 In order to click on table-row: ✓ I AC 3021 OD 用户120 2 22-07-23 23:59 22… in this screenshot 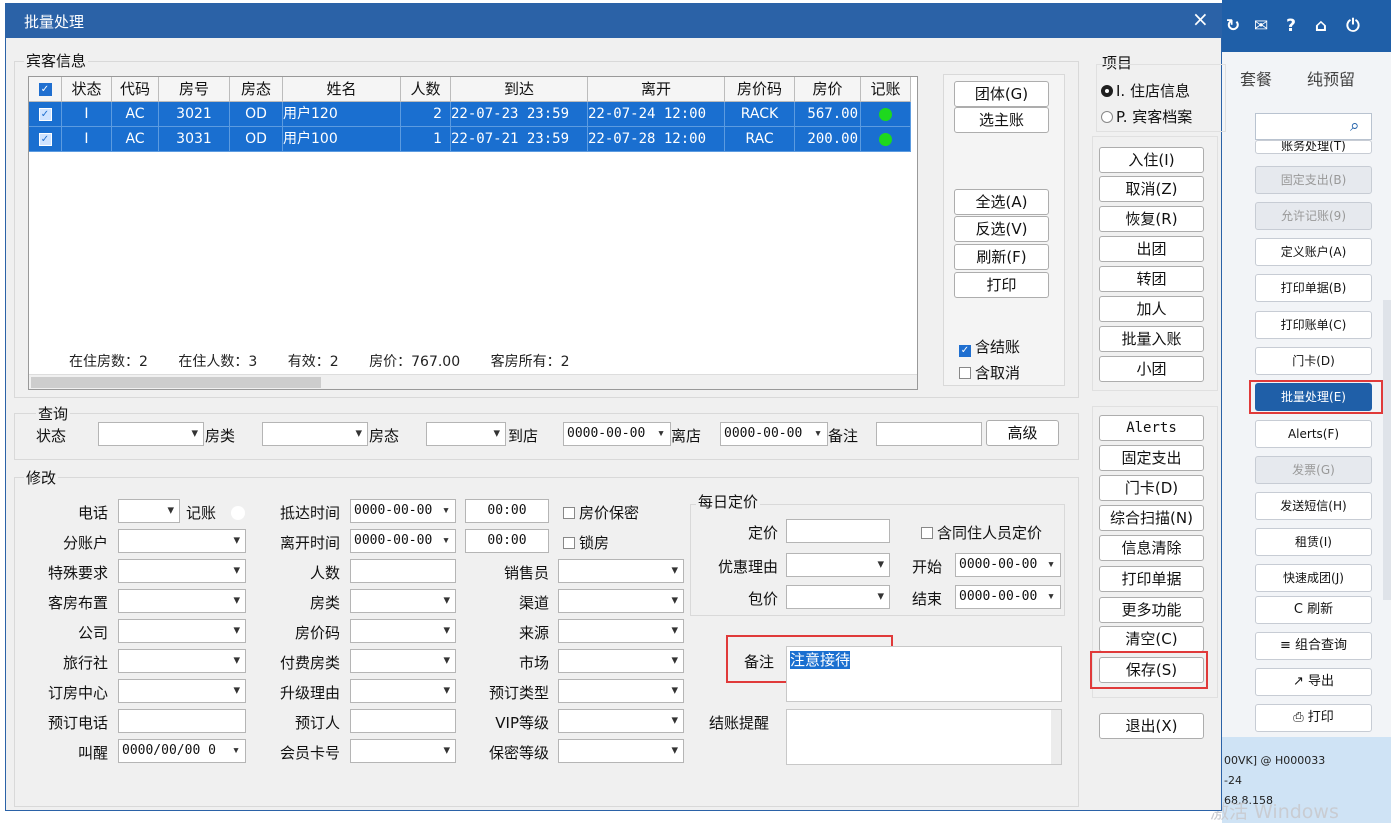, I will do `click(473, 114)`.